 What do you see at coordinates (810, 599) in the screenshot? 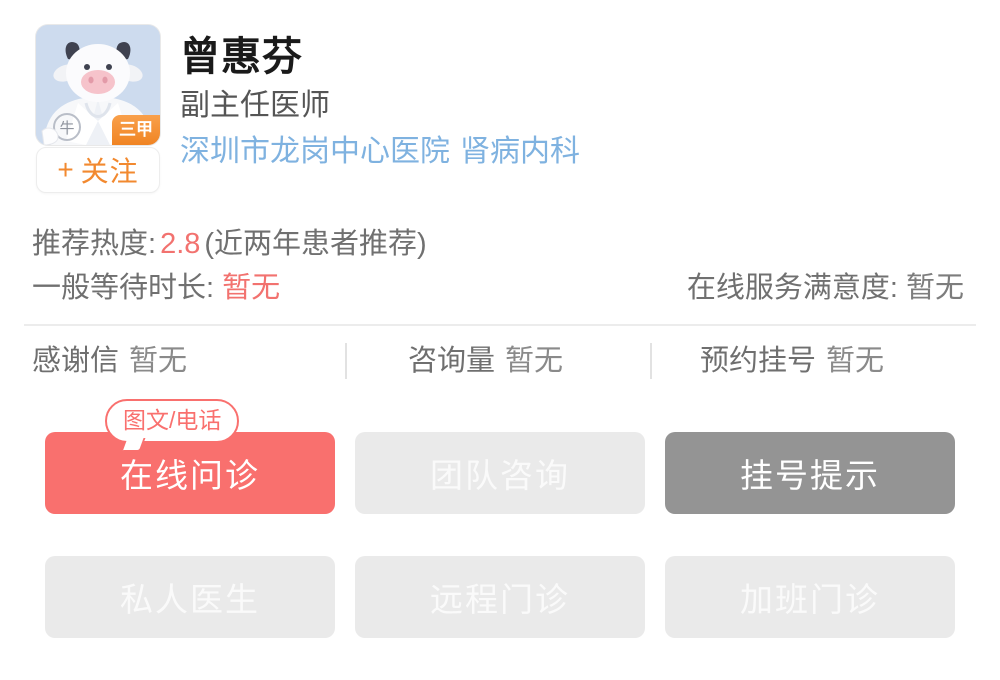
I see `button-label: 加班门诊` at bounding box center [810, 599].